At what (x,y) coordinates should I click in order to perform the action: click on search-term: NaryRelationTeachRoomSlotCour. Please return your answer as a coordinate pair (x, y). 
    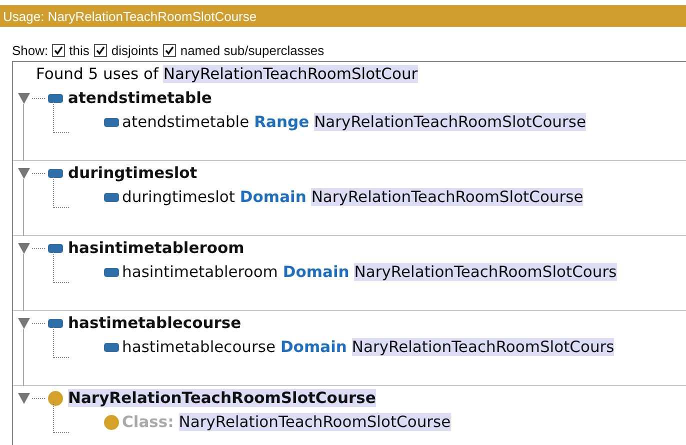
    Looking at the image, I should click on (290, 74).